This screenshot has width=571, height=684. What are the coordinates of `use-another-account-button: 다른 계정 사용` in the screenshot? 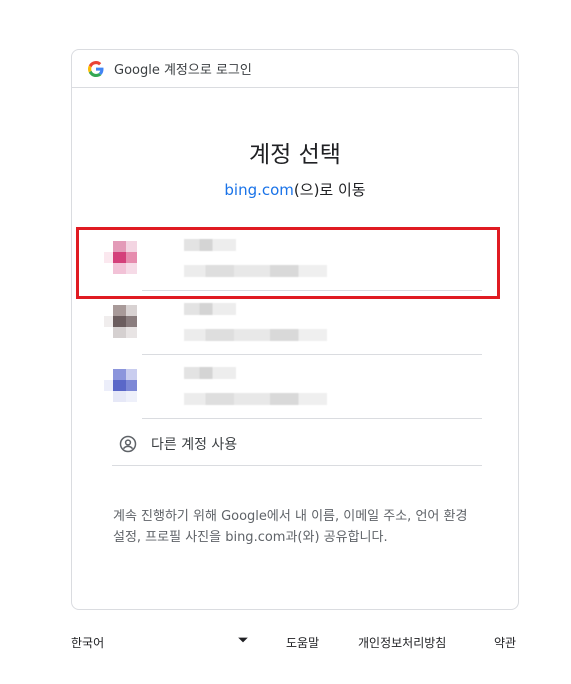 It's located at (297, 444).